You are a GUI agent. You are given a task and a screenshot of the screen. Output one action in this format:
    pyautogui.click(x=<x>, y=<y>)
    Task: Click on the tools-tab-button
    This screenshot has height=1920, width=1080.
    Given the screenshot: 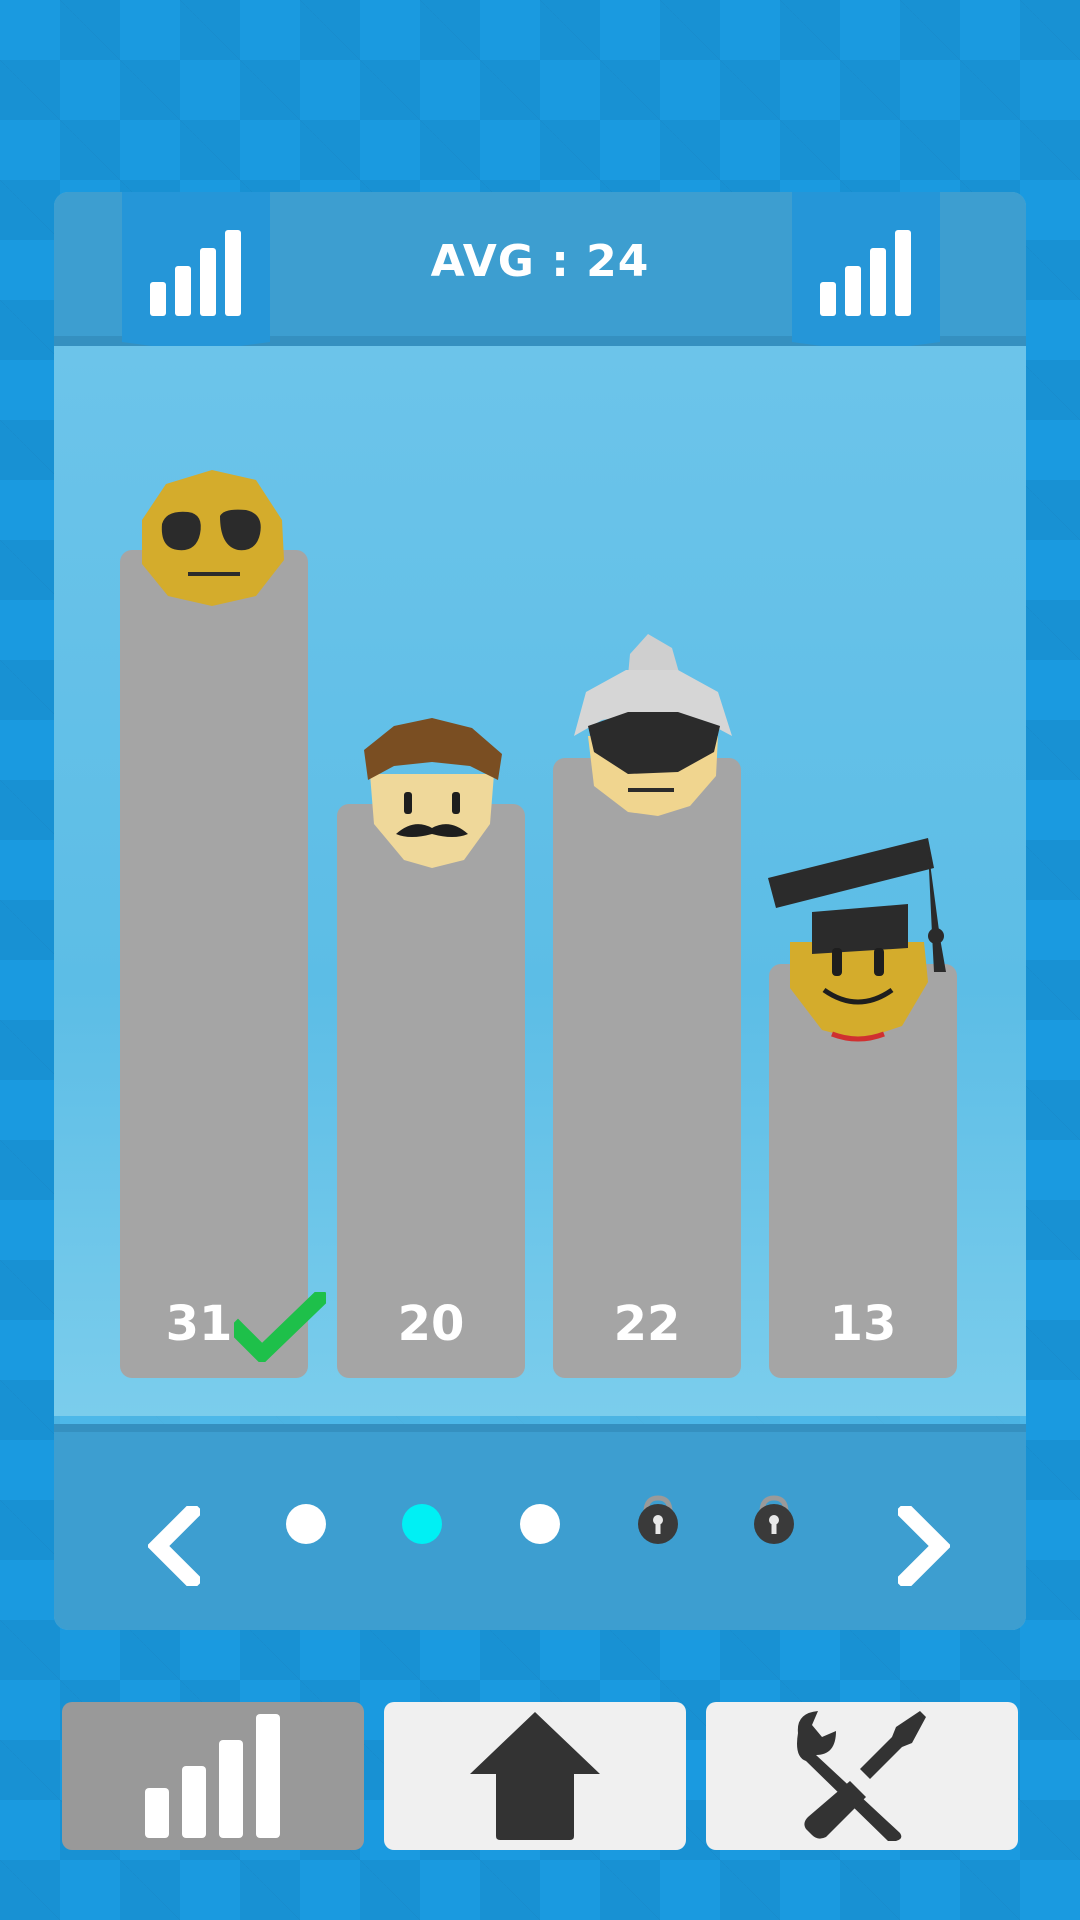 What is the action you would take?
    pyautogui.click(x=862, y=1776)
    